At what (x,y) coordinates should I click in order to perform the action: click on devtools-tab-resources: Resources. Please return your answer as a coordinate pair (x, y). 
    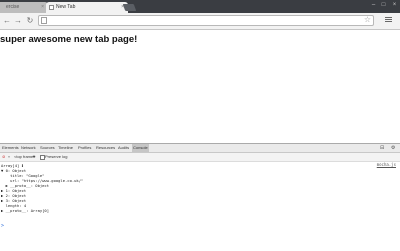
    Looking at the image, I should click on (105, 148).